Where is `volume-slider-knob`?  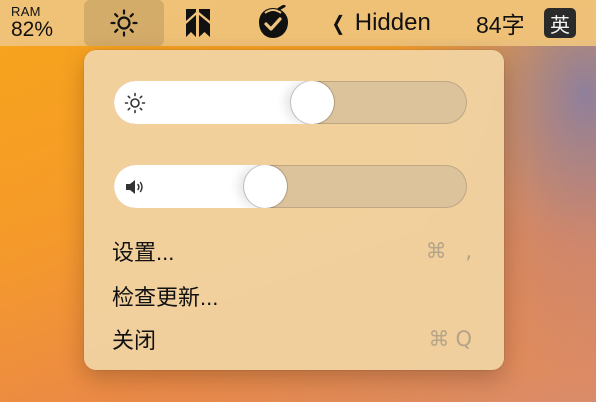
volume-slider-knob is located at coordinates (265, 186).